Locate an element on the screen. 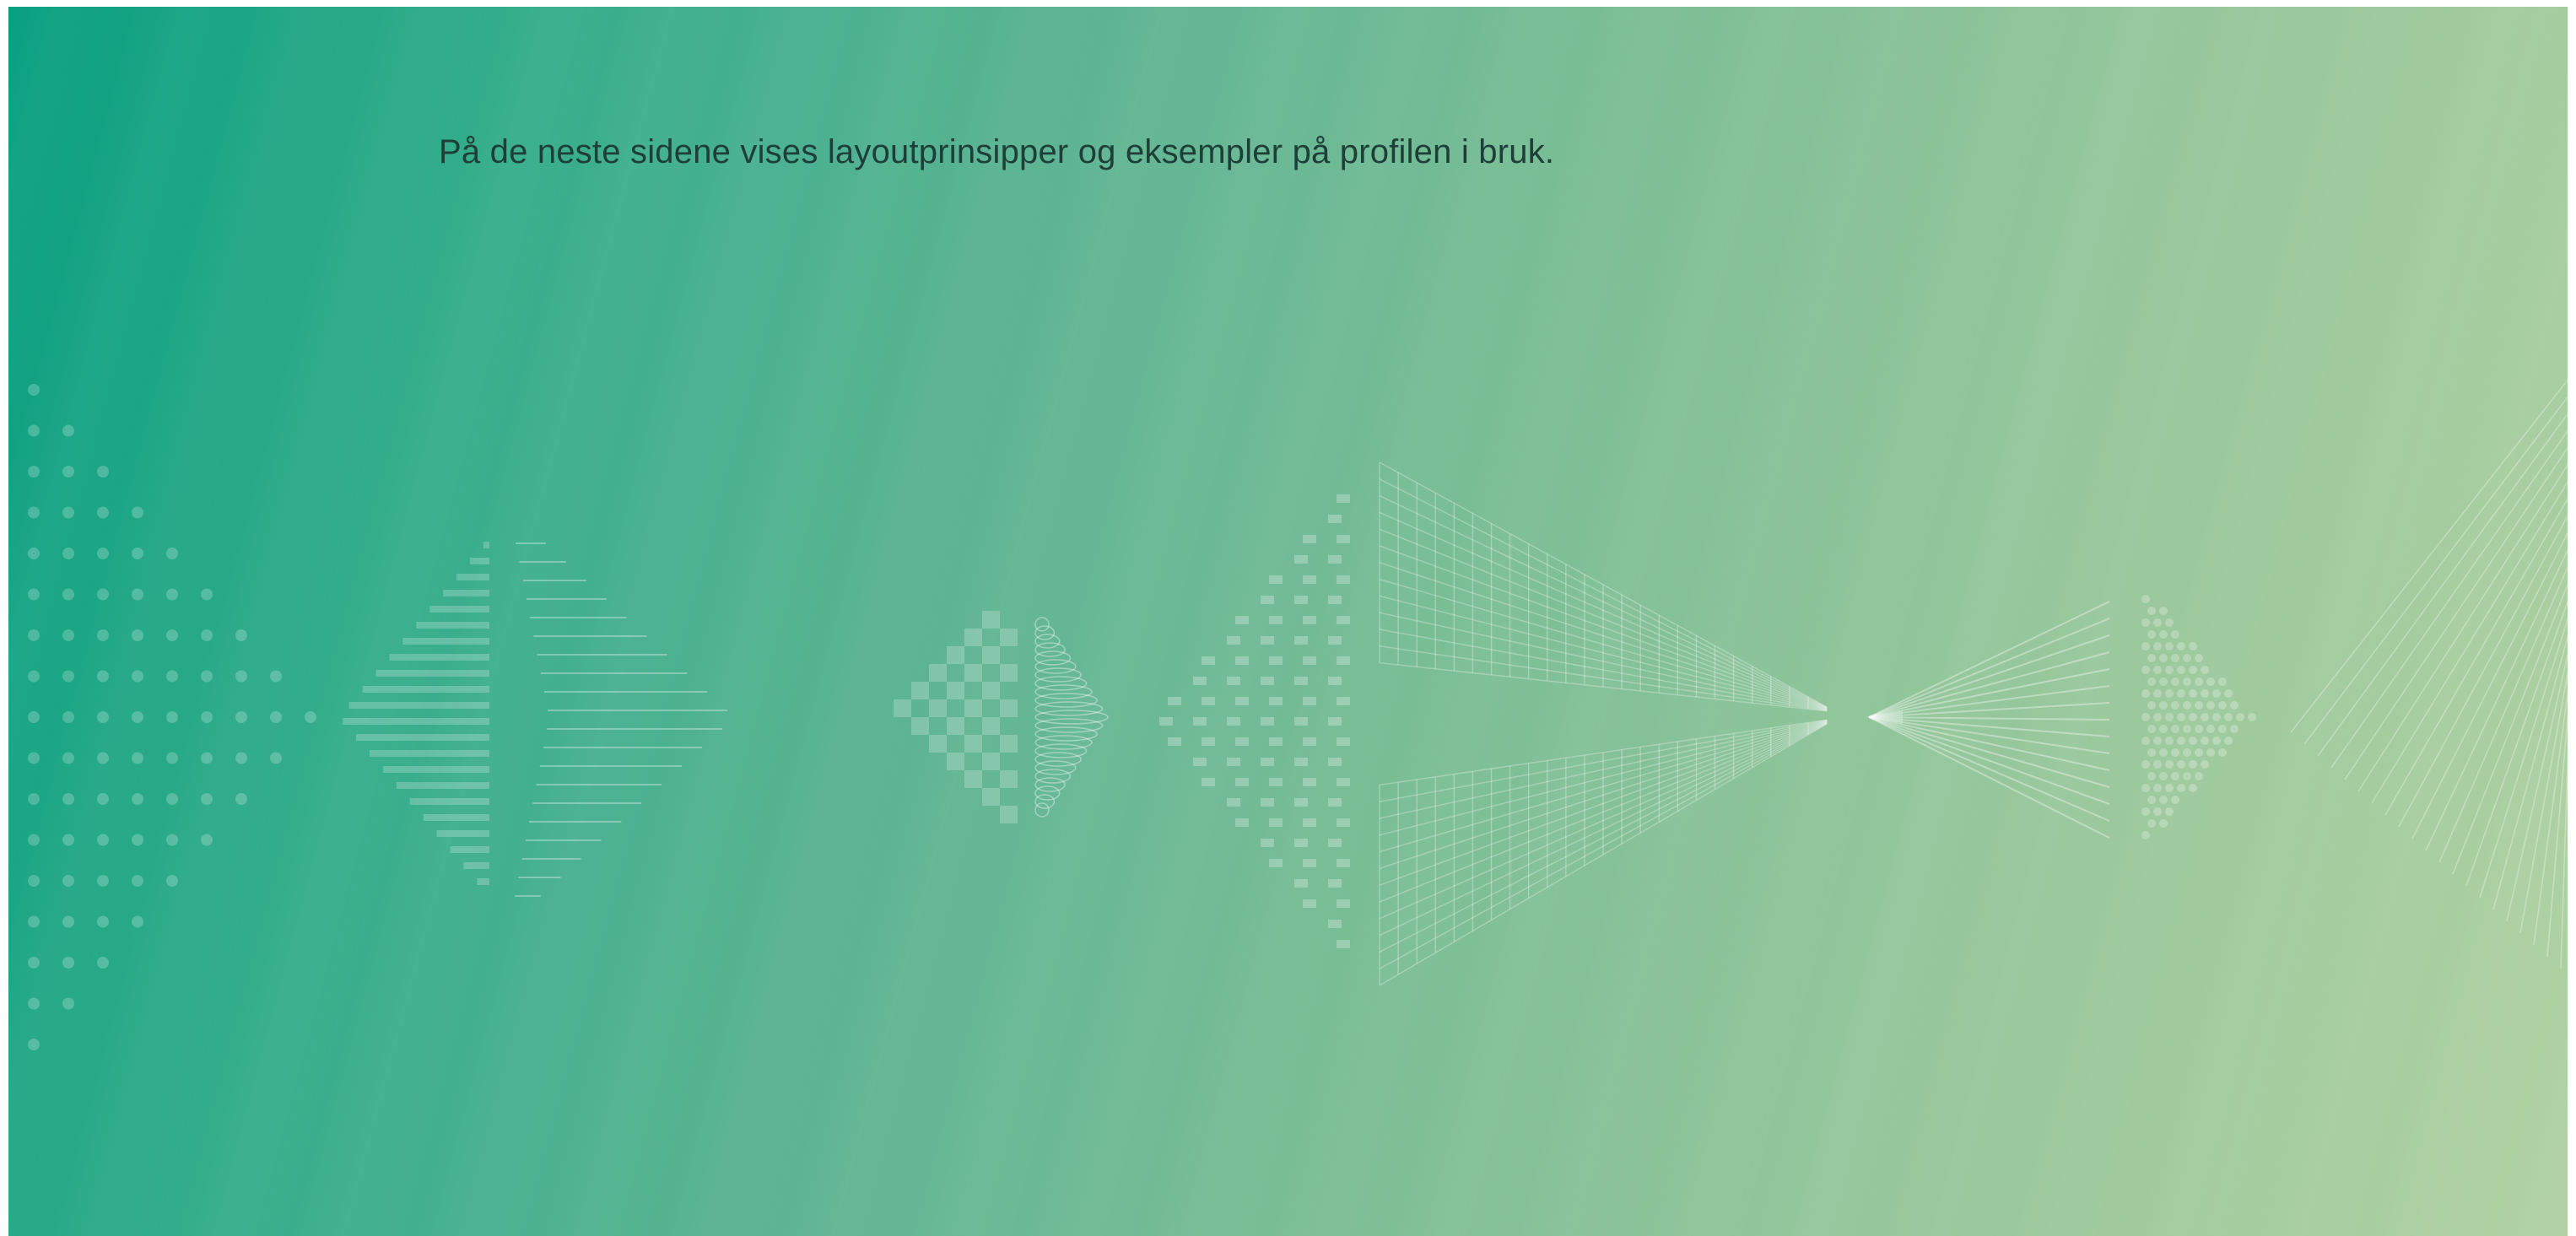 The image size is (2576, 1236). loop-coil-pattern is located at coordinates (1071, 717).